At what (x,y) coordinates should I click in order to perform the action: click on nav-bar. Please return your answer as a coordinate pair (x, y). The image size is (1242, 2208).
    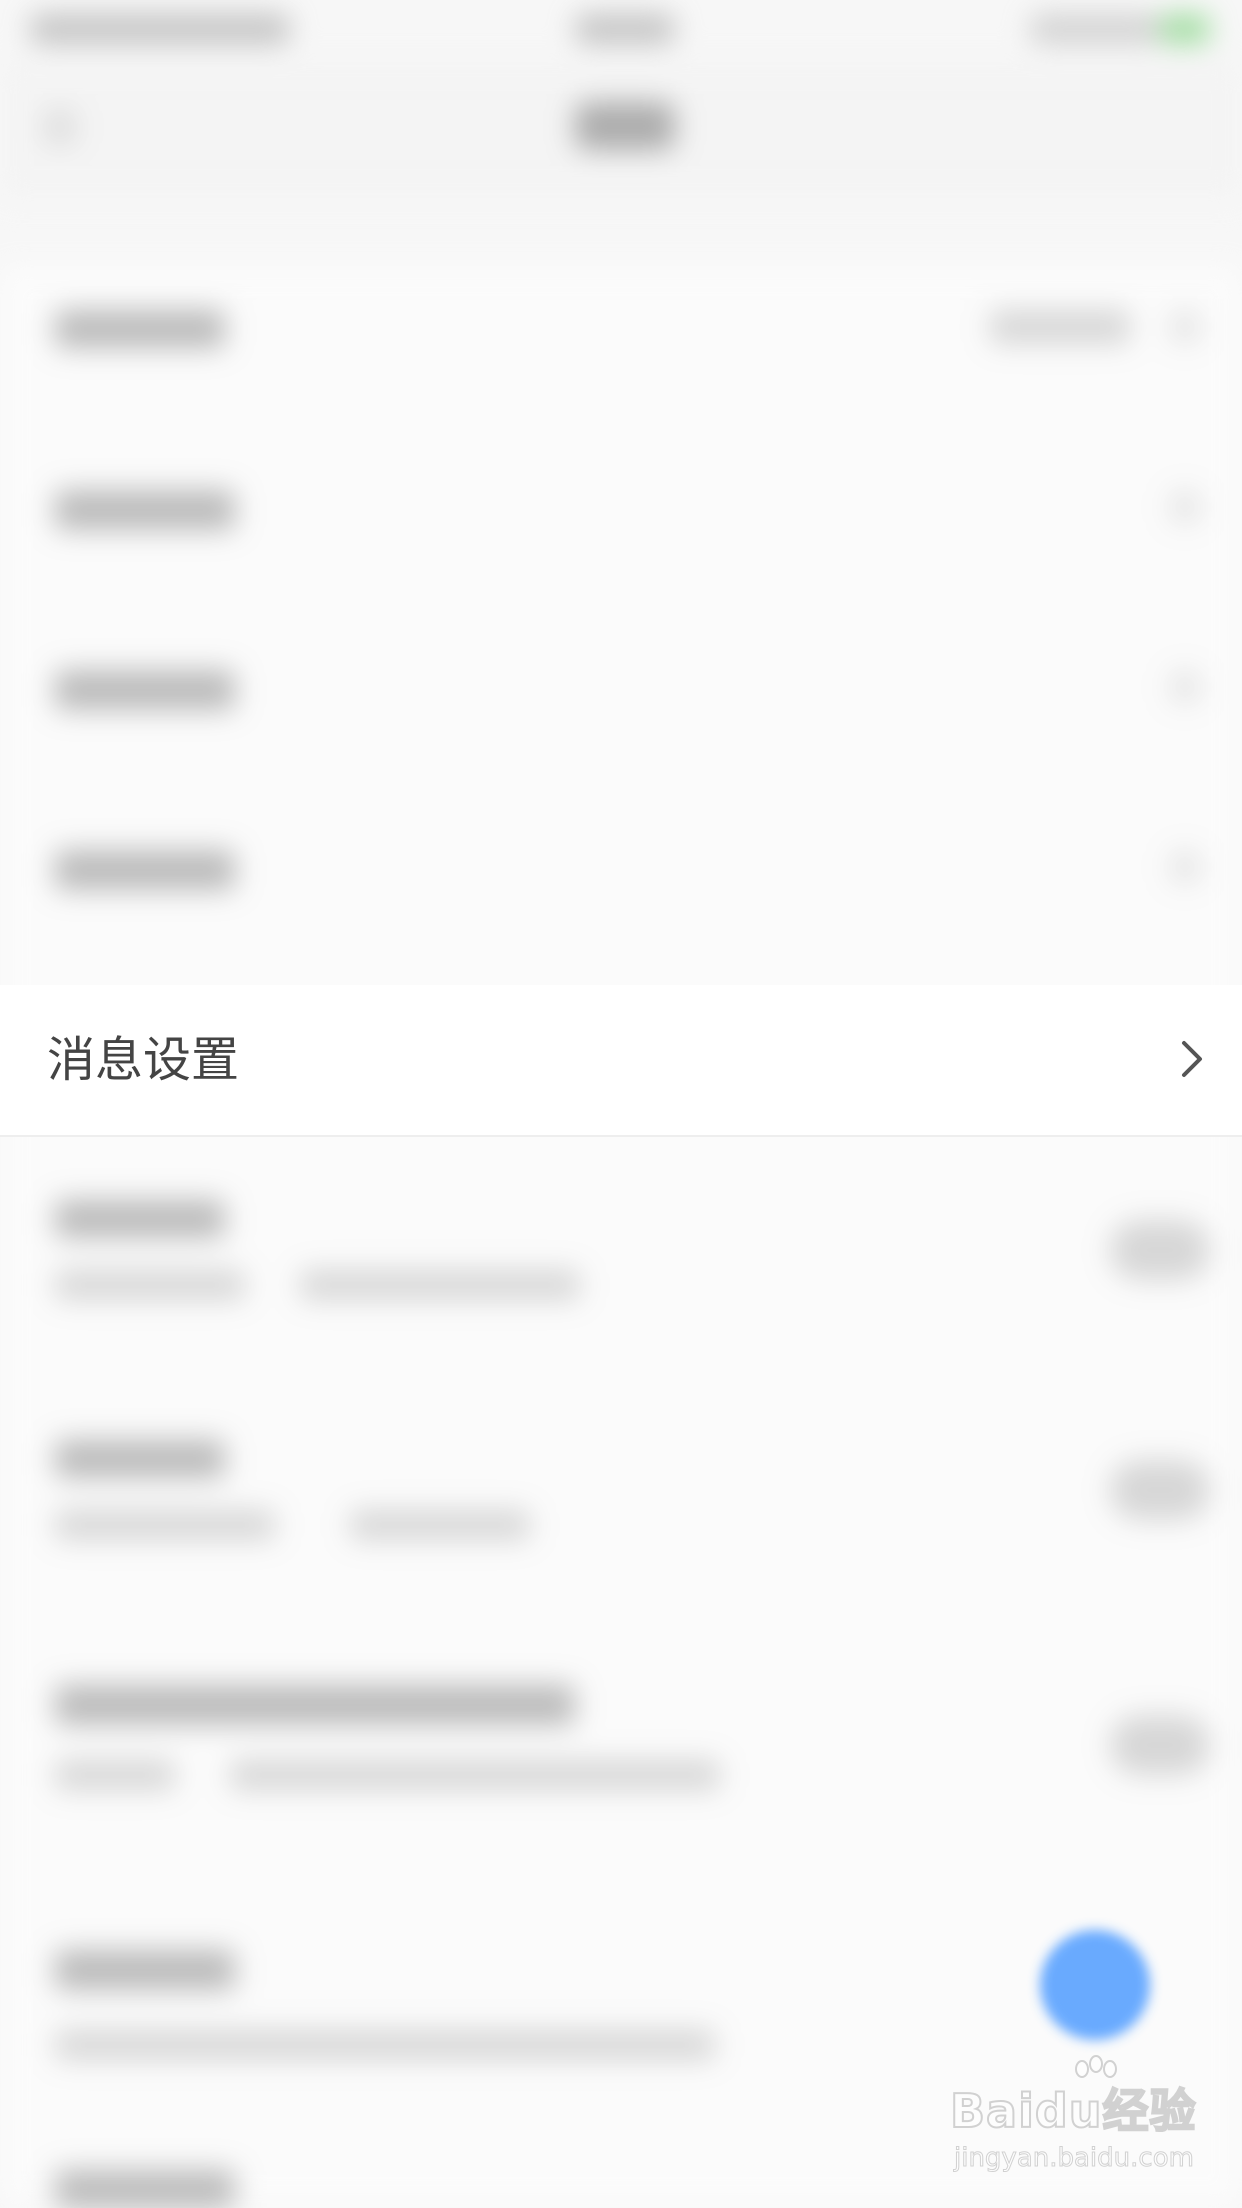
    Looking at the image, I should click on (621, 130).